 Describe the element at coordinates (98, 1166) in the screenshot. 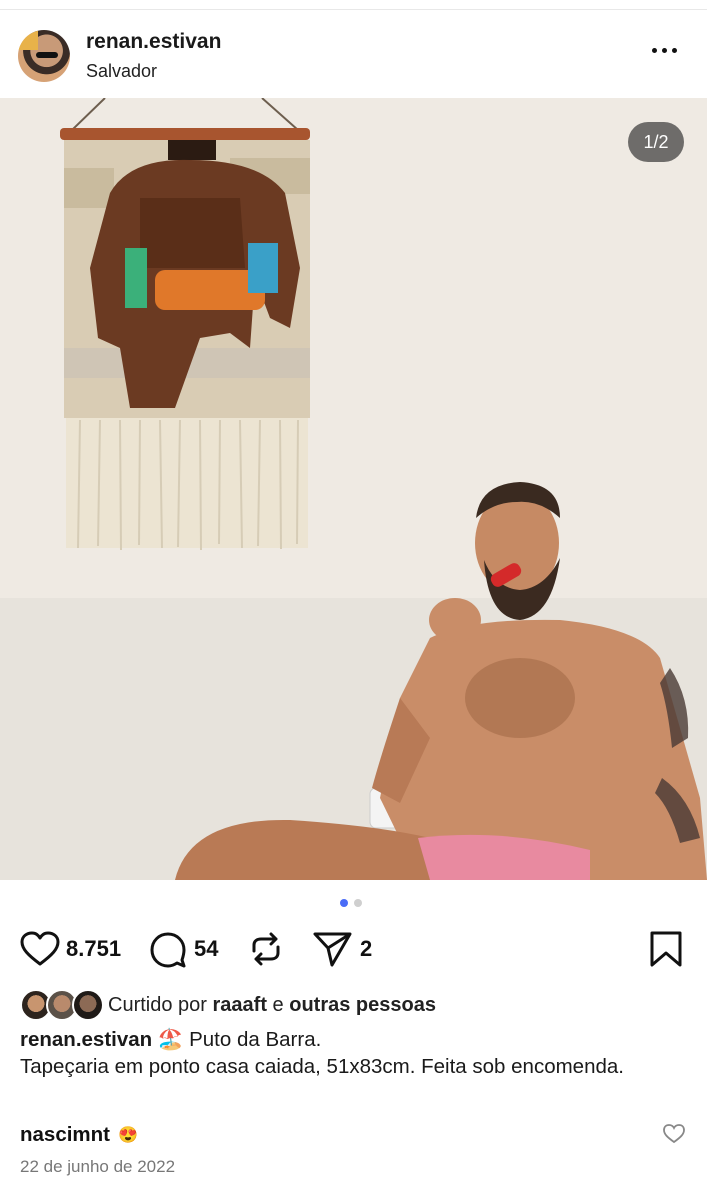

I see `post-date: 22 de junho de 2022` at that location.